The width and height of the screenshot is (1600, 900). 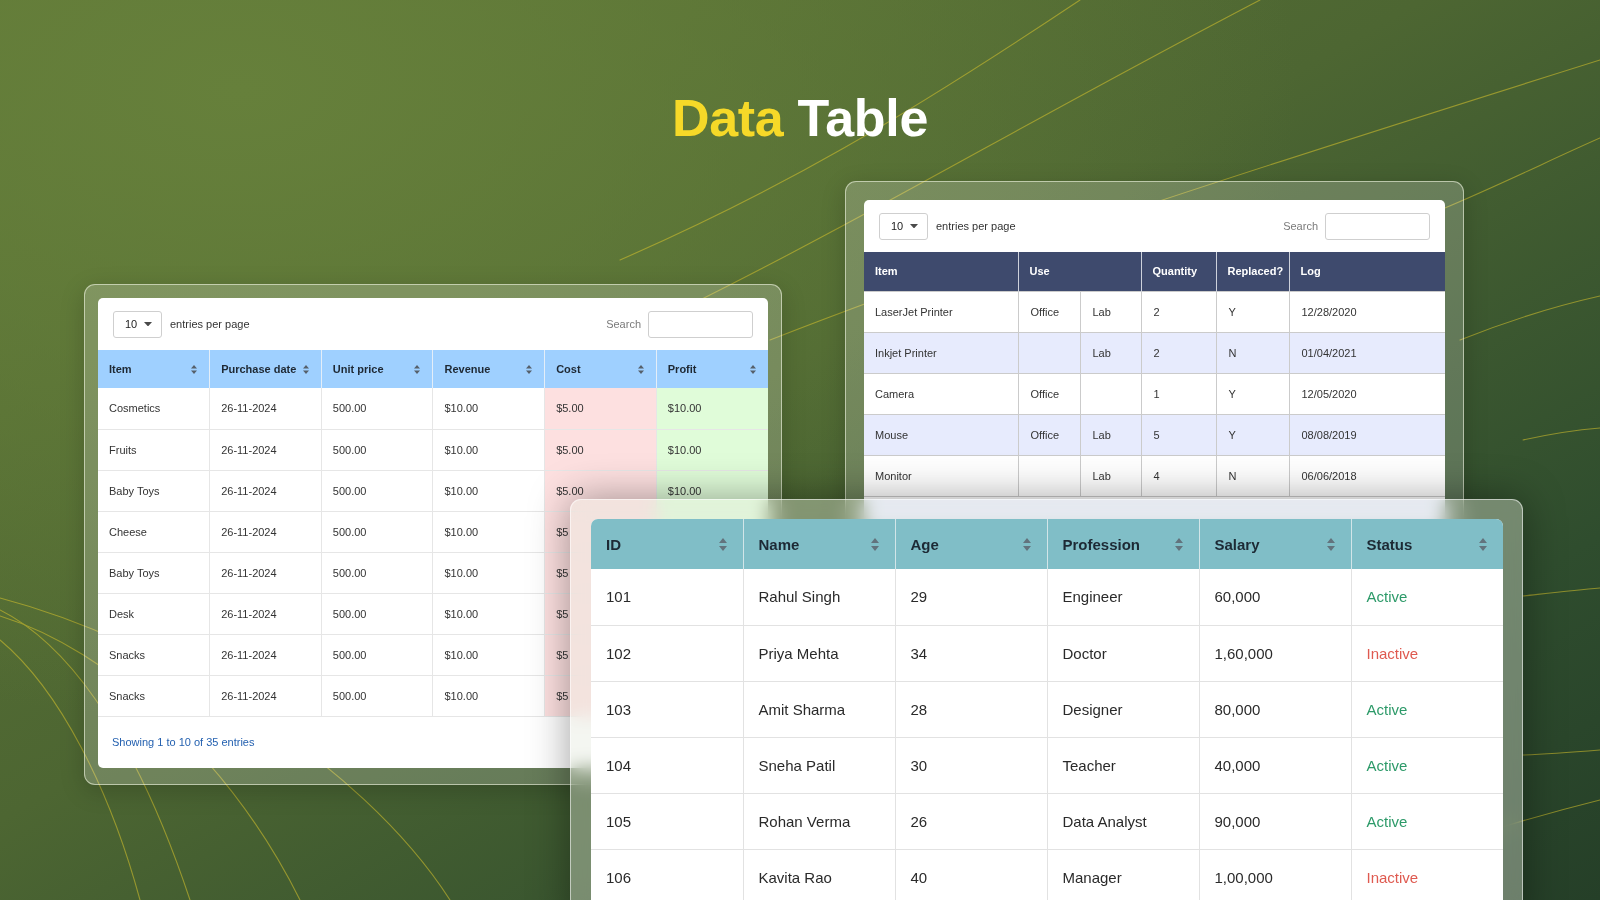 I want to click on table-cell: 08/08/2019, so click(x=1367, y=434).